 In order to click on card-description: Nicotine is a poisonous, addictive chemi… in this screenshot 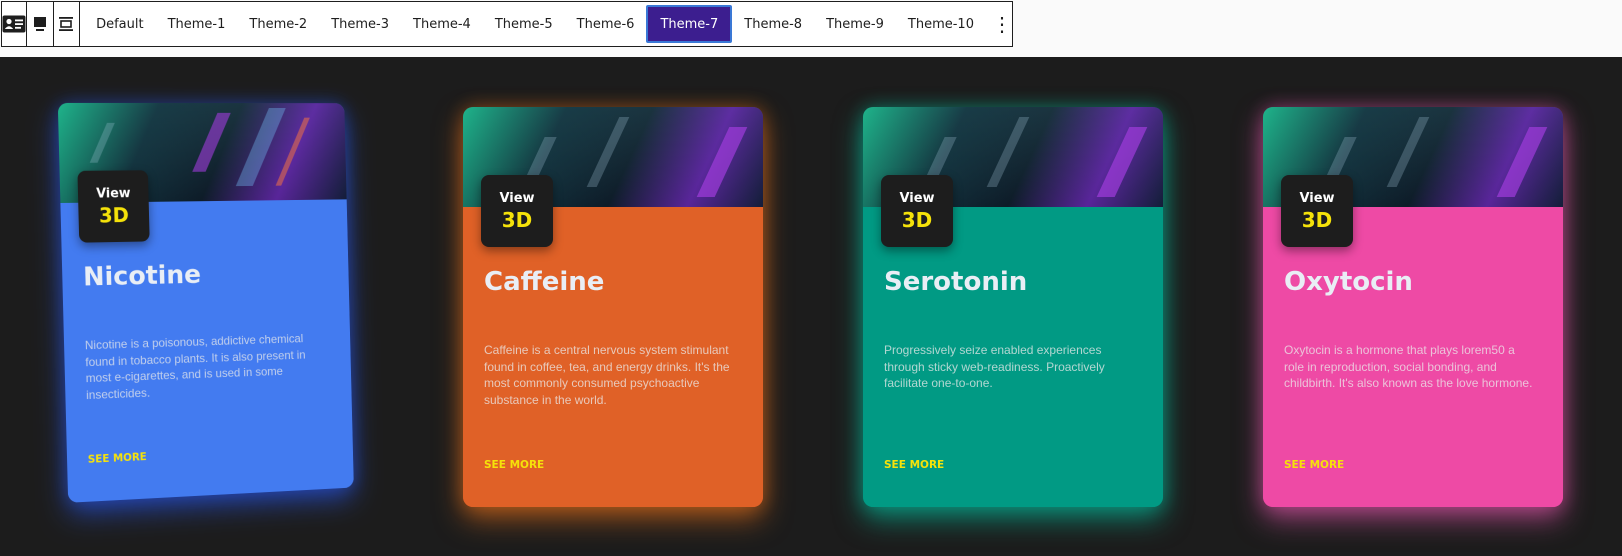, I will do `click(195, 366)`.